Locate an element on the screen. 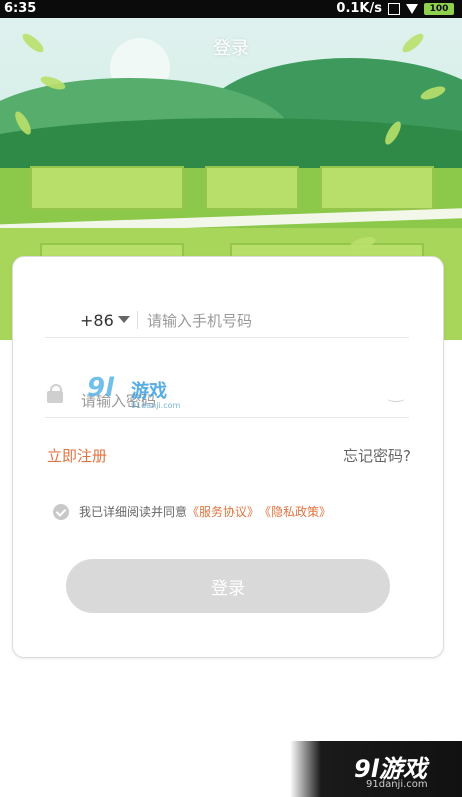 This screenshot has height=797, width=462. agreement-text: 我已详细阅读并同意 is located at coordinates (133, 512).